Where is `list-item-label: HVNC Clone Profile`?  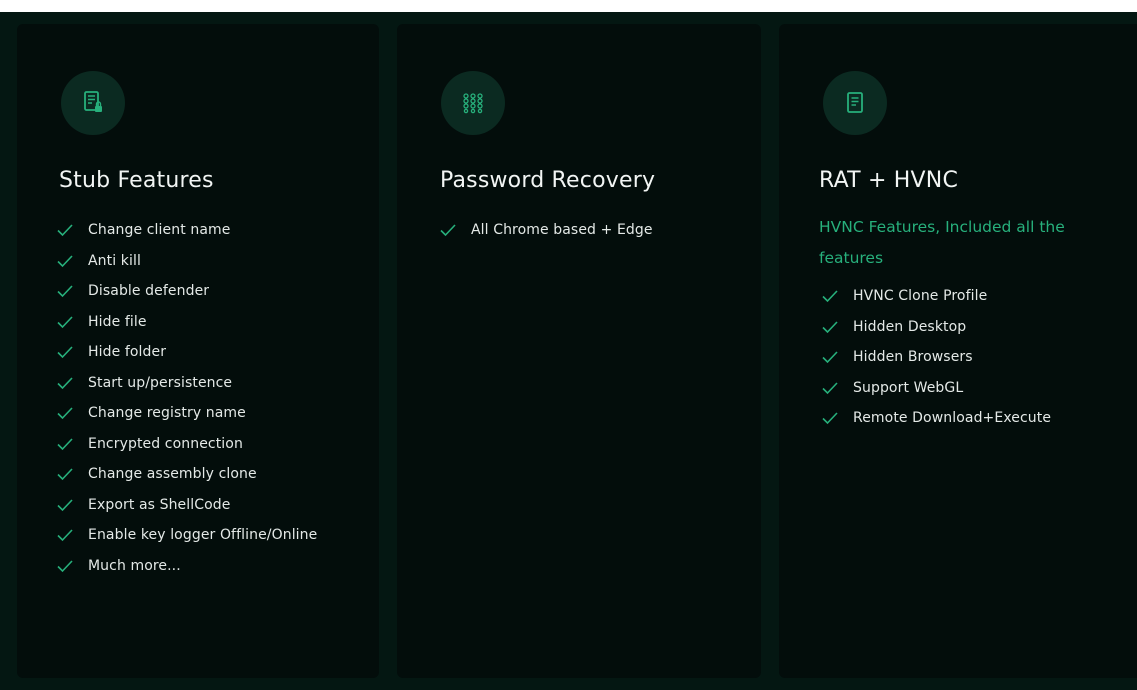
list-item-label: HVNC Clone Profile is located at coordinates (920, 296).